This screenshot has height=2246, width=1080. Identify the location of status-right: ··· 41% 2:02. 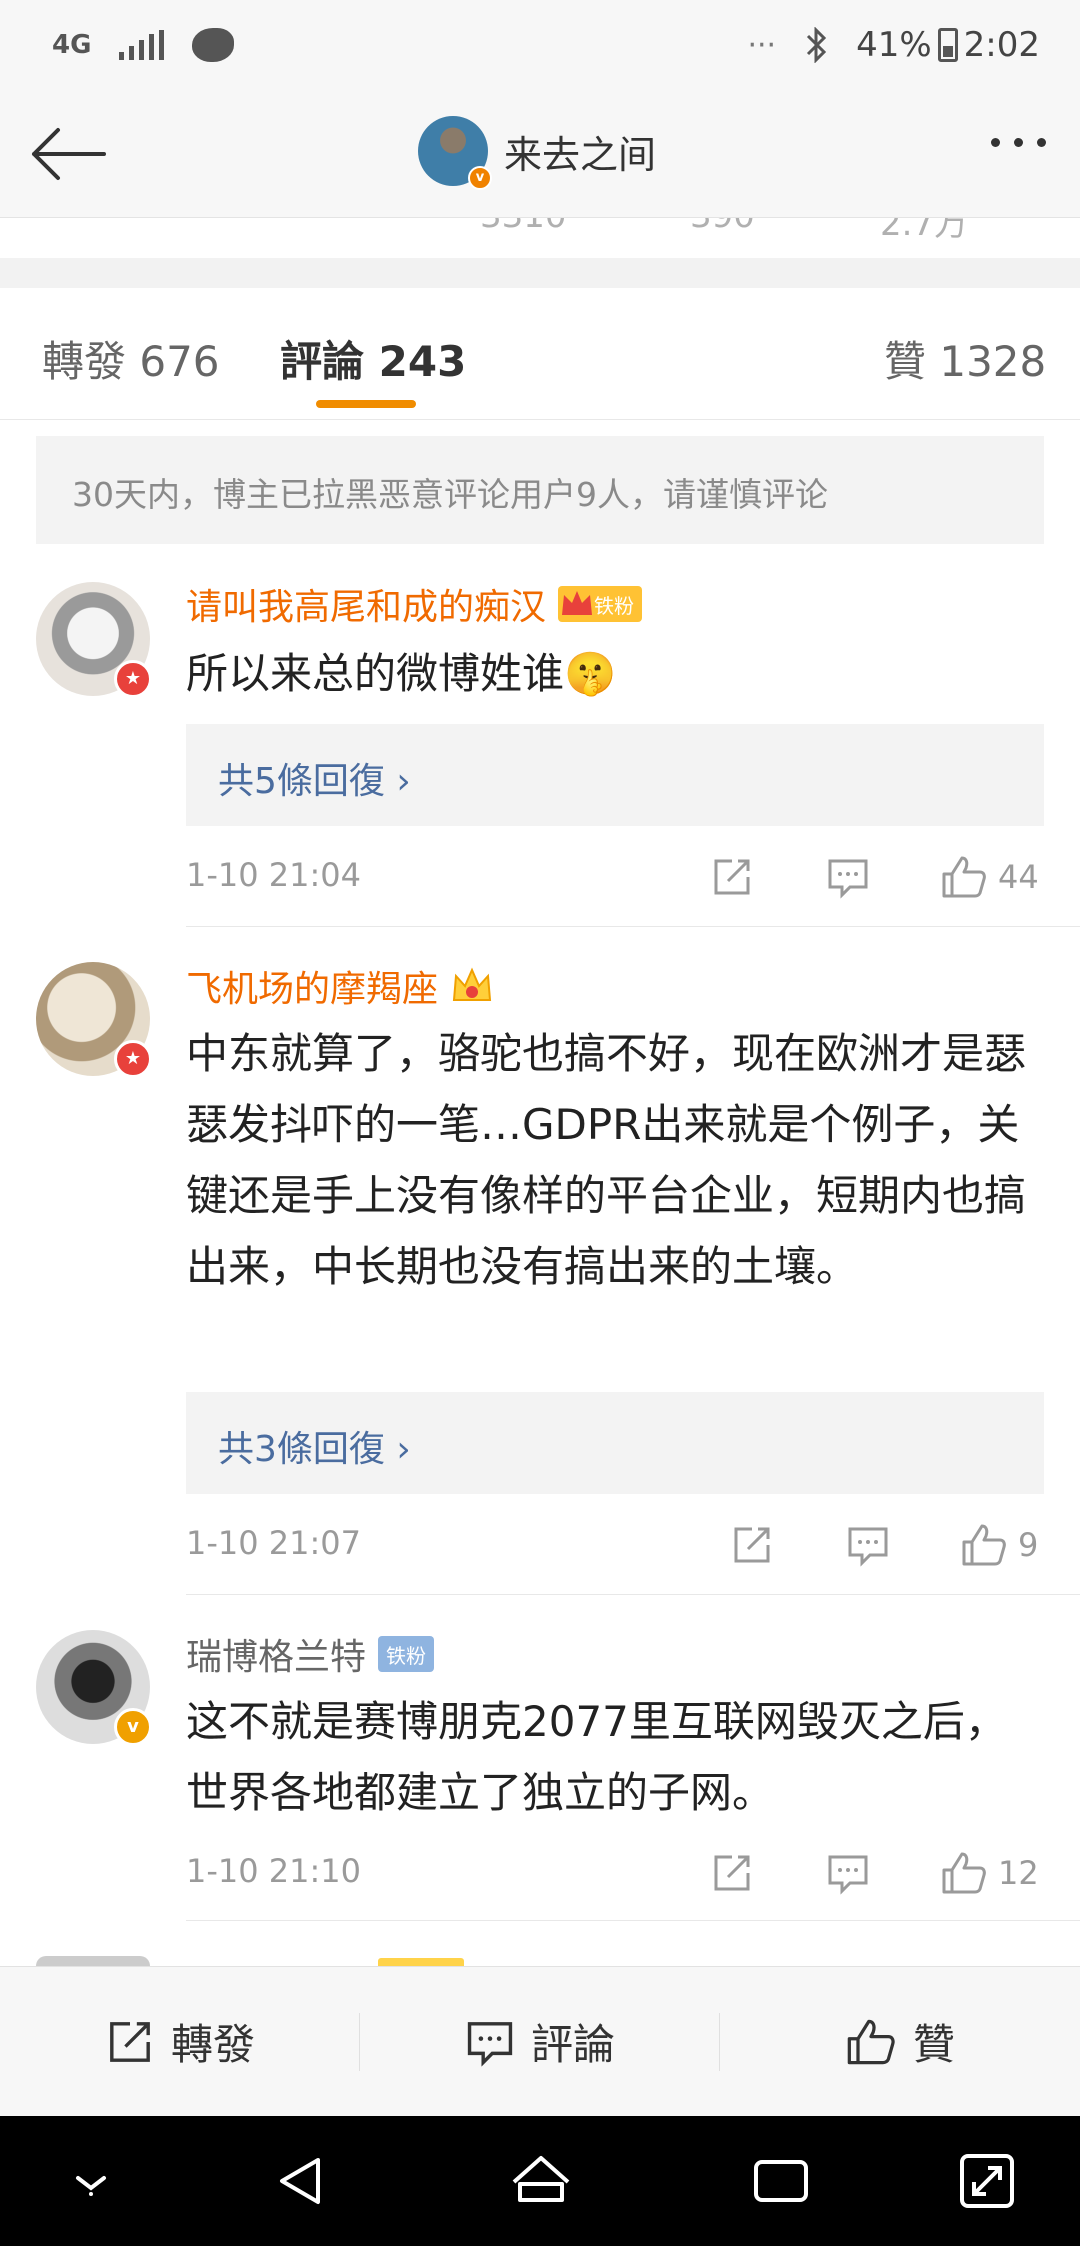
(893, 45).